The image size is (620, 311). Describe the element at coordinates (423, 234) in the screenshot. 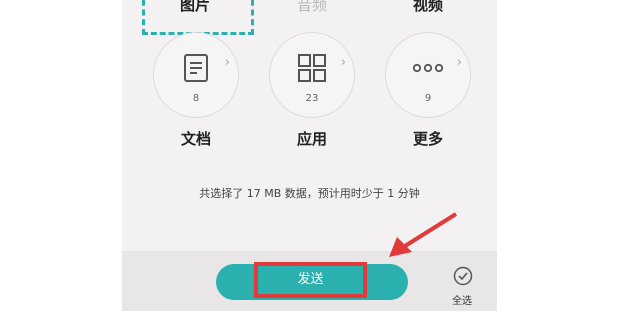

I see `red-arrow-annotation` at that location.